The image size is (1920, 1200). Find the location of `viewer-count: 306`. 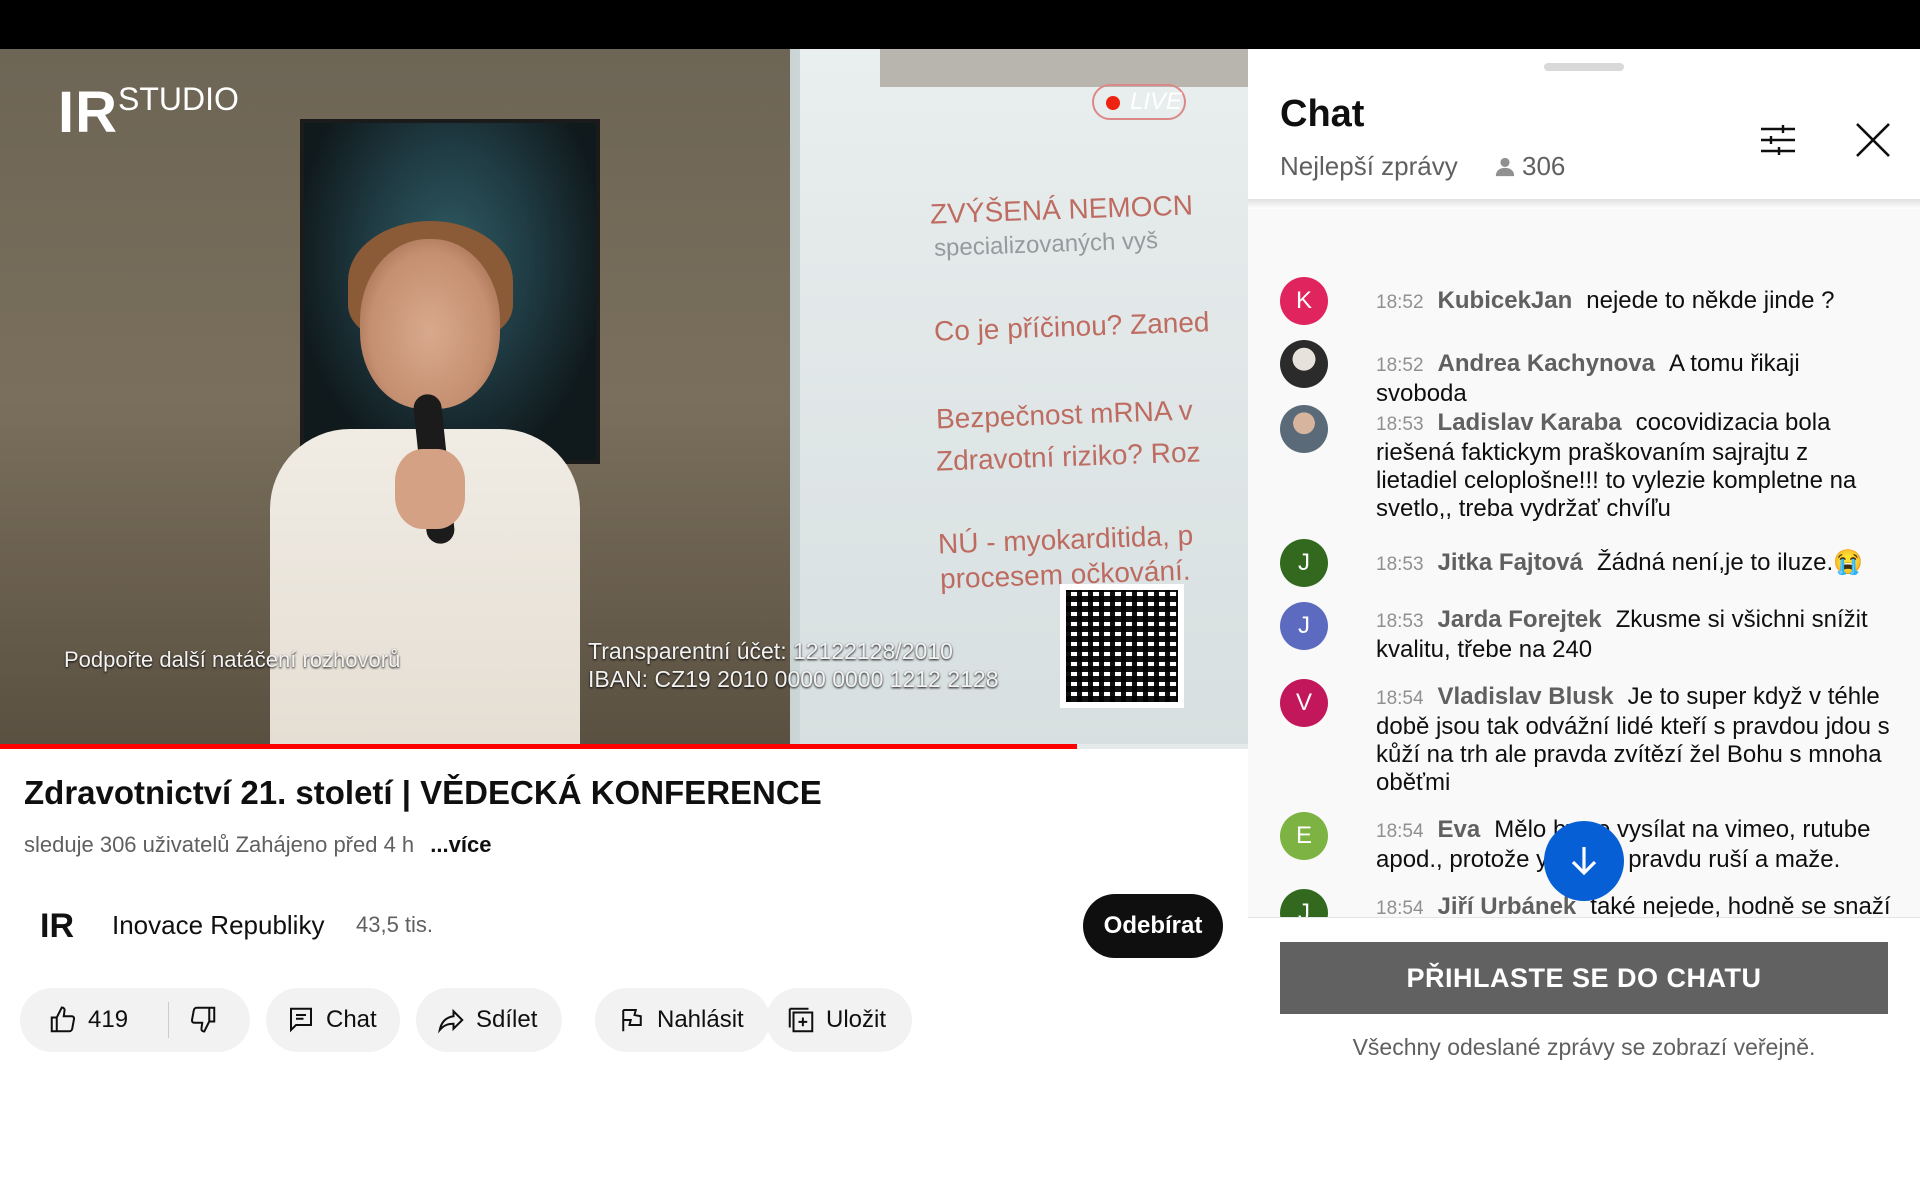

viewer-count: 306 is located at coordinates (1529, 166).